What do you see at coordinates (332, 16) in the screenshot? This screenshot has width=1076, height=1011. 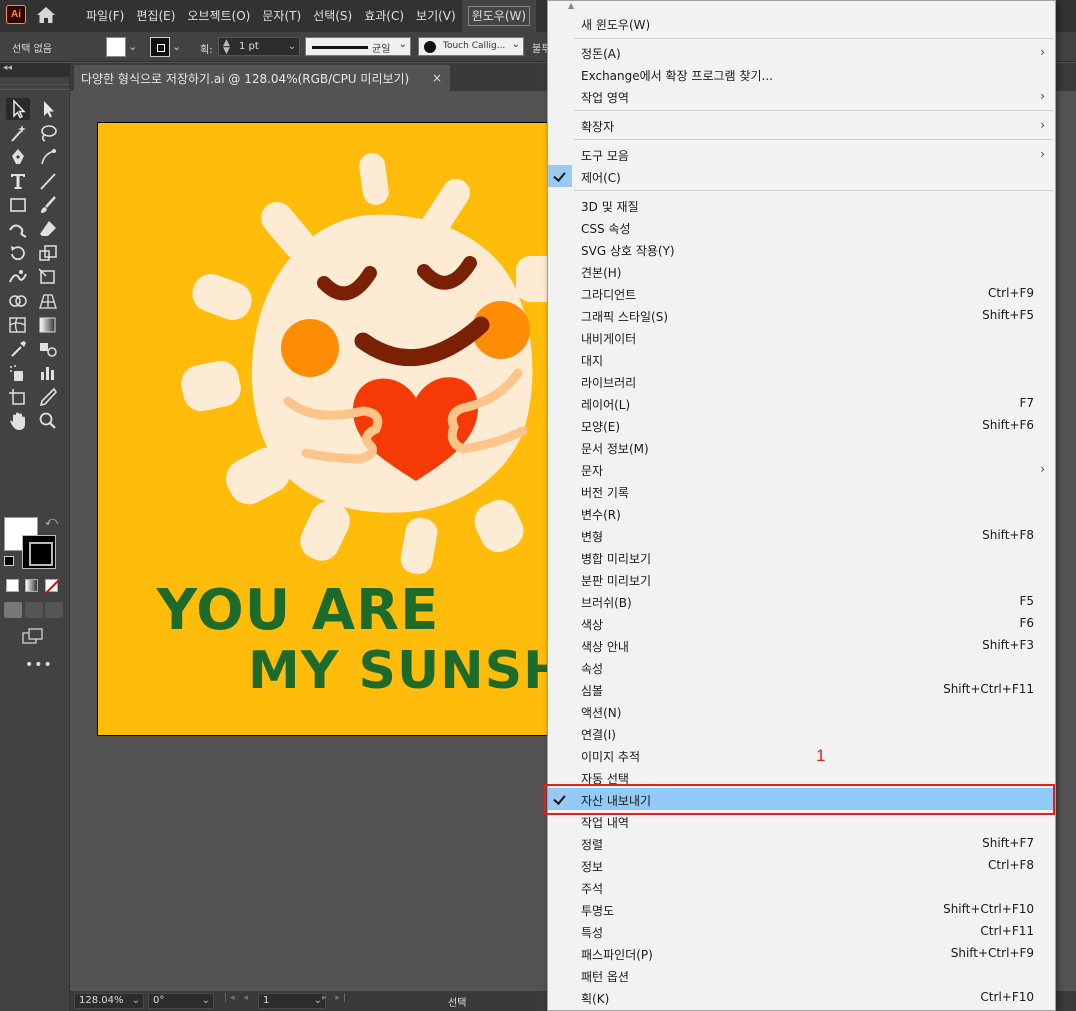 I see `menu-select: 선택(S)` at bounding box center [332, 16].